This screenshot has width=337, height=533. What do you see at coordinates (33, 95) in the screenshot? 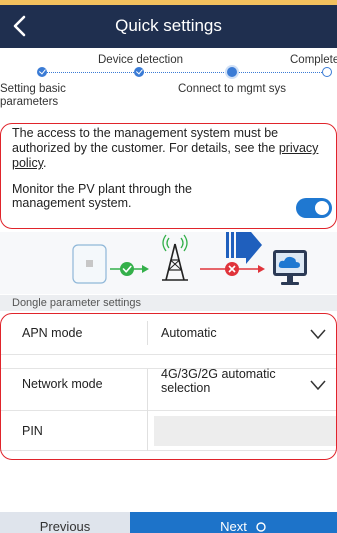
I see `step-label-basic-params: Setting basic parameters` at bounding box center [33, 95].